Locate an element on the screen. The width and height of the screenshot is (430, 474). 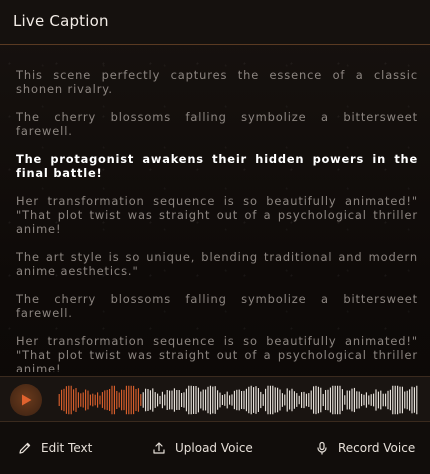
edit-text-button: Edit Text is located at coordinates (55, 448).